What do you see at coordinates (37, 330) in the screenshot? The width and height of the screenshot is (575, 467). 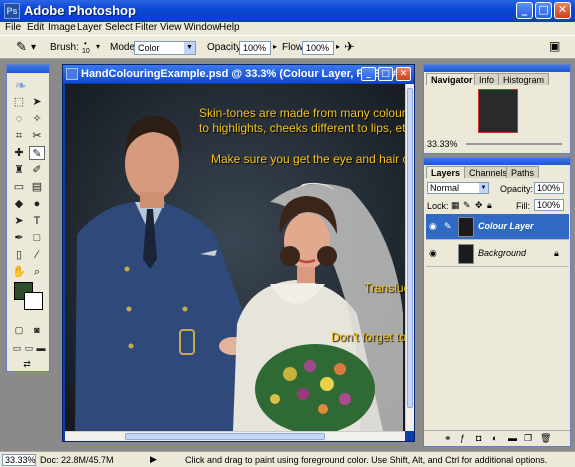 I see `quick-mask-icon: ◙` at bounding box center [37, 330].